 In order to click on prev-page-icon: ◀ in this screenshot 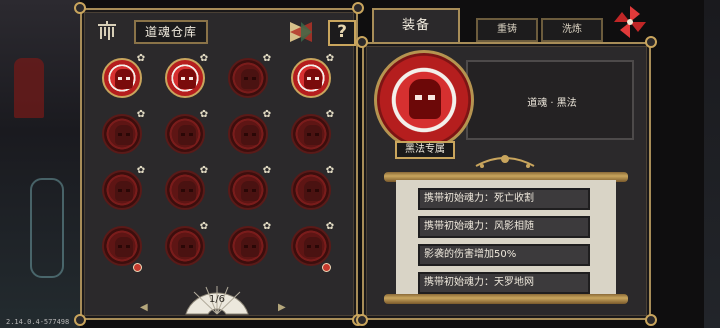, I will do `click(147, 308)`.